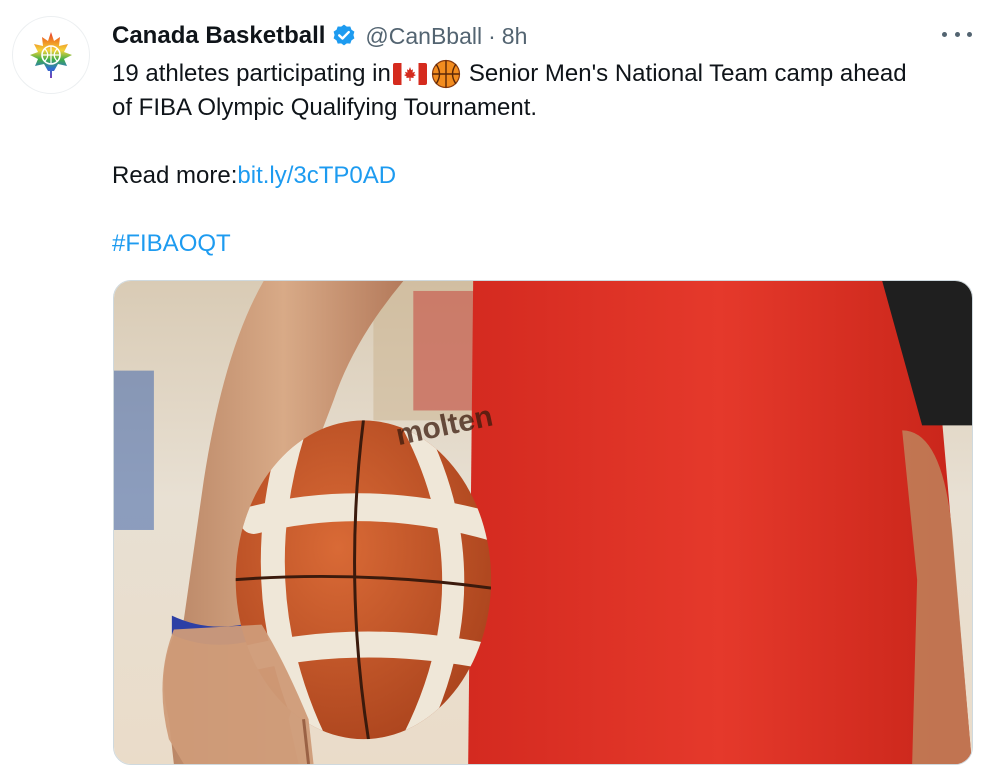  I want to click on read-more-line: Read more: bit.ly/3cTP0AD, so click(542, 176).